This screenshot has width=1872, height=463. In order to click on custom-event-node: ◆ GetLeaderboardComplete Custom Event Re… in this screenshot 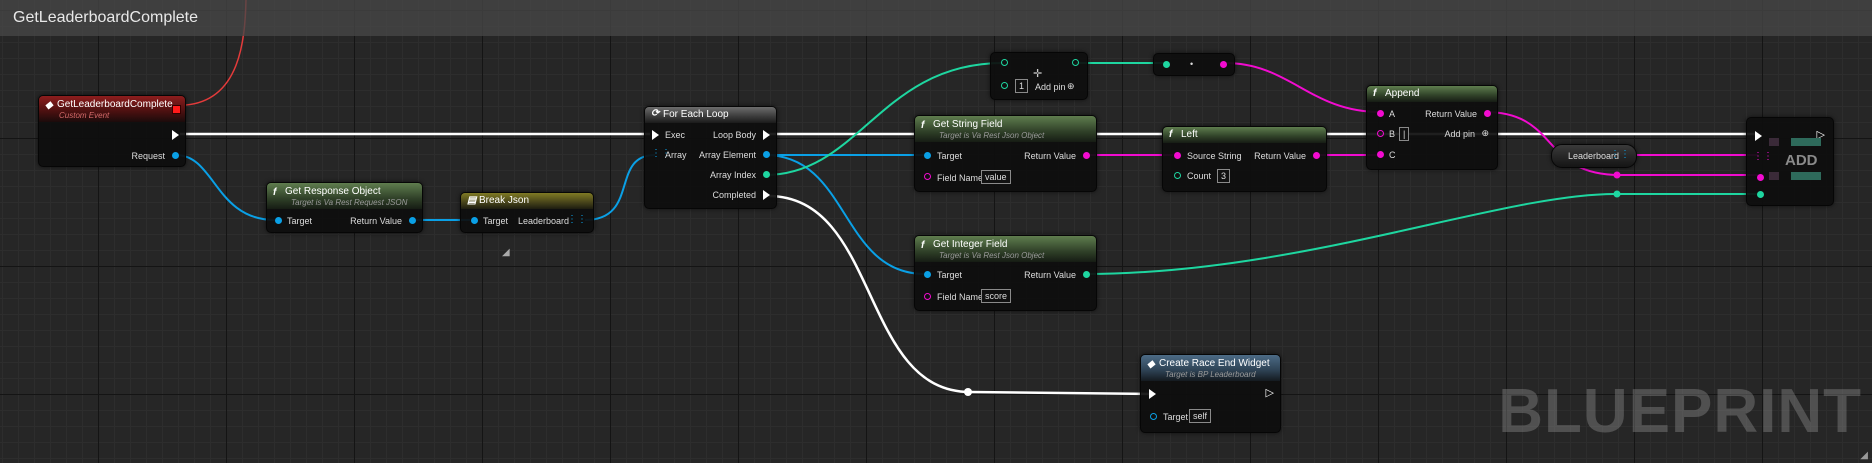, I will do `click(112, 131)`.